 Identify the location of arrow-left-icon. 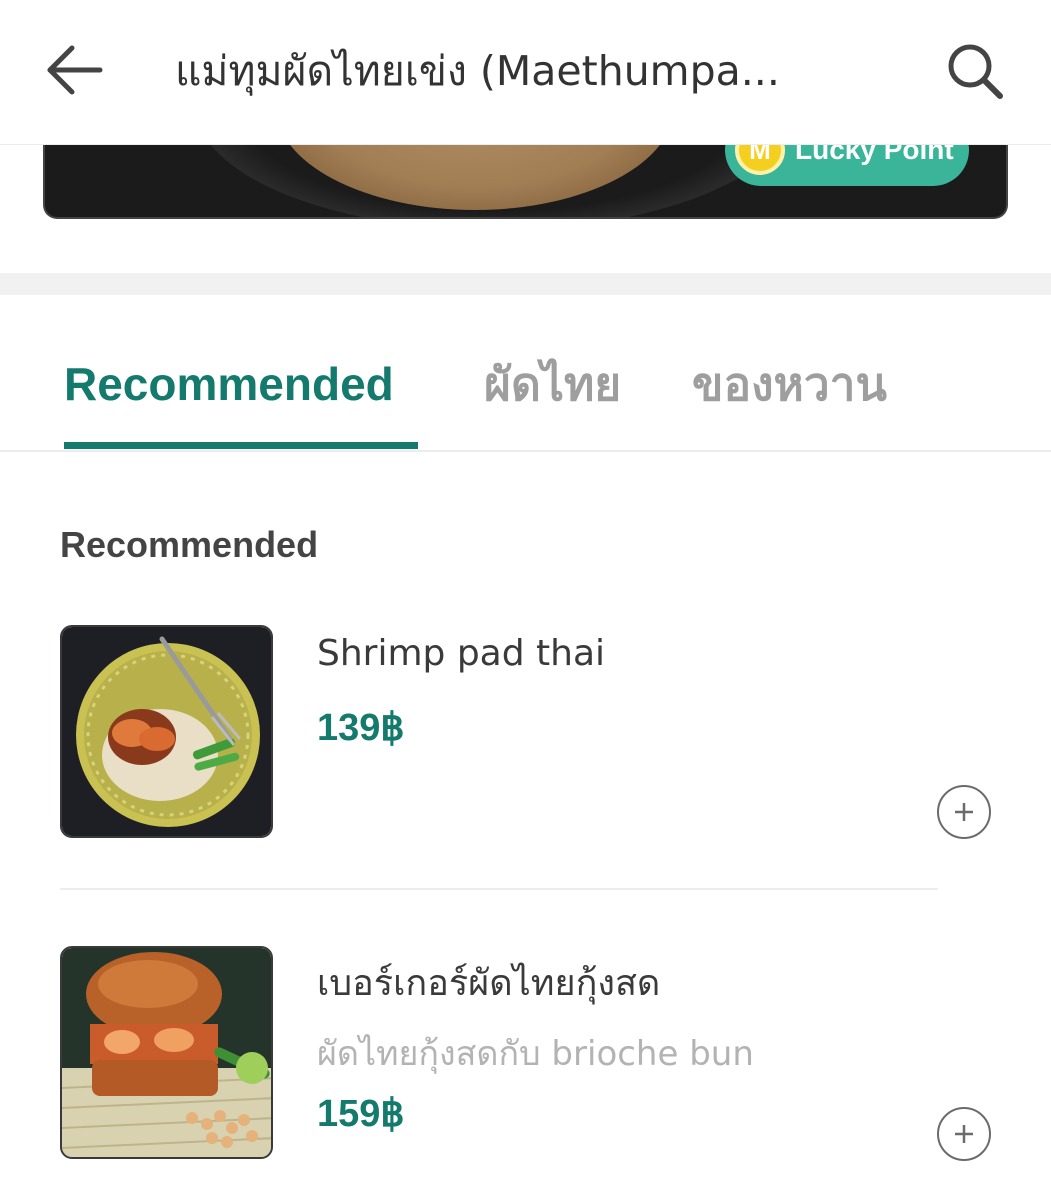
(75, 70).